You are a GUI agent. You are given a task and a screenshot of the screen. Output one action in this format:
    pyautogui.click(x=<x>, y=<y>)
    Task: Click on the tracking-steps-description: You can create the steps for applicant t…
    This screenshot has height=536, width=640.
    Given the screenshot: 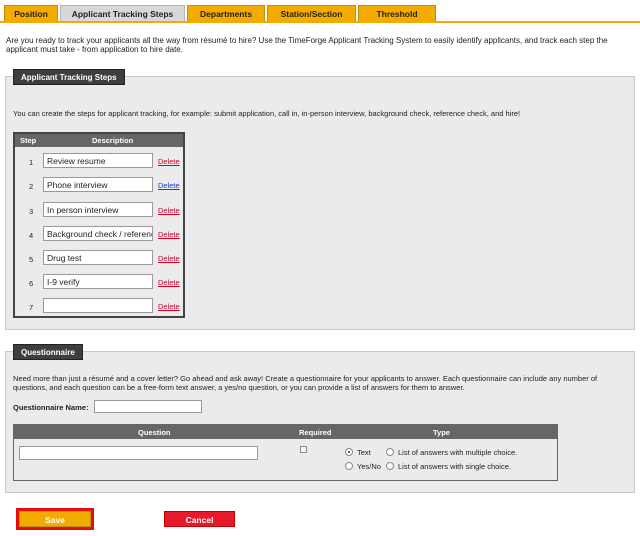 What is the action you would take?
    pyautogui.click(x=267, y=113)
    